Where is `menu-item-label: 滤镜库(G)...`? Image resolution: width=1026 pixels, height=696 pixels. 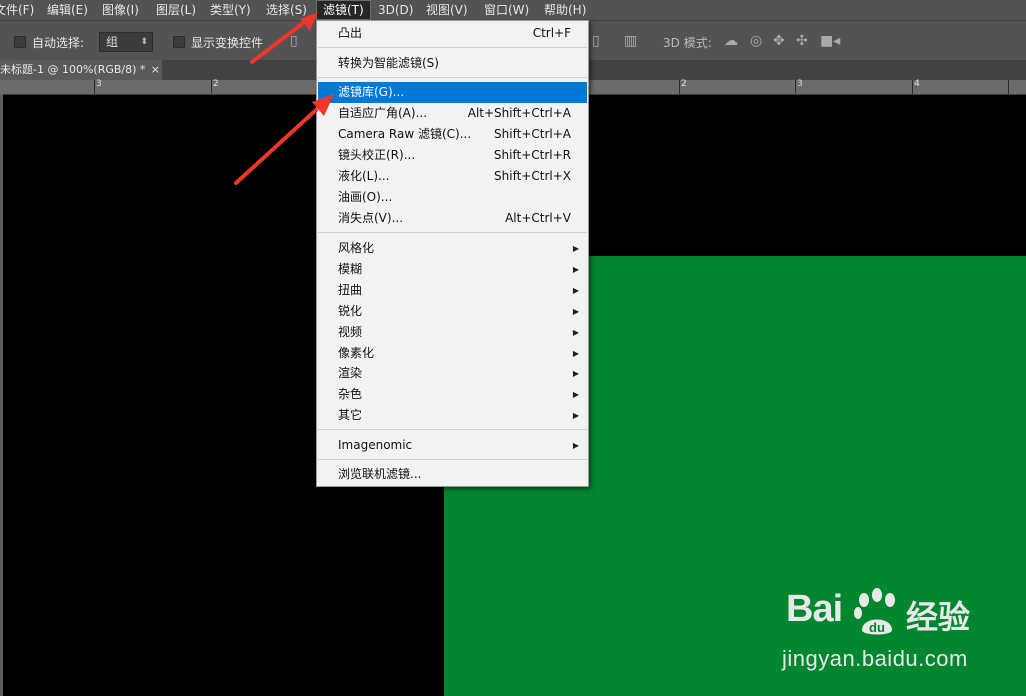 menu-item-label: 滤镜库(G)... is located at coordinates (371, 92).